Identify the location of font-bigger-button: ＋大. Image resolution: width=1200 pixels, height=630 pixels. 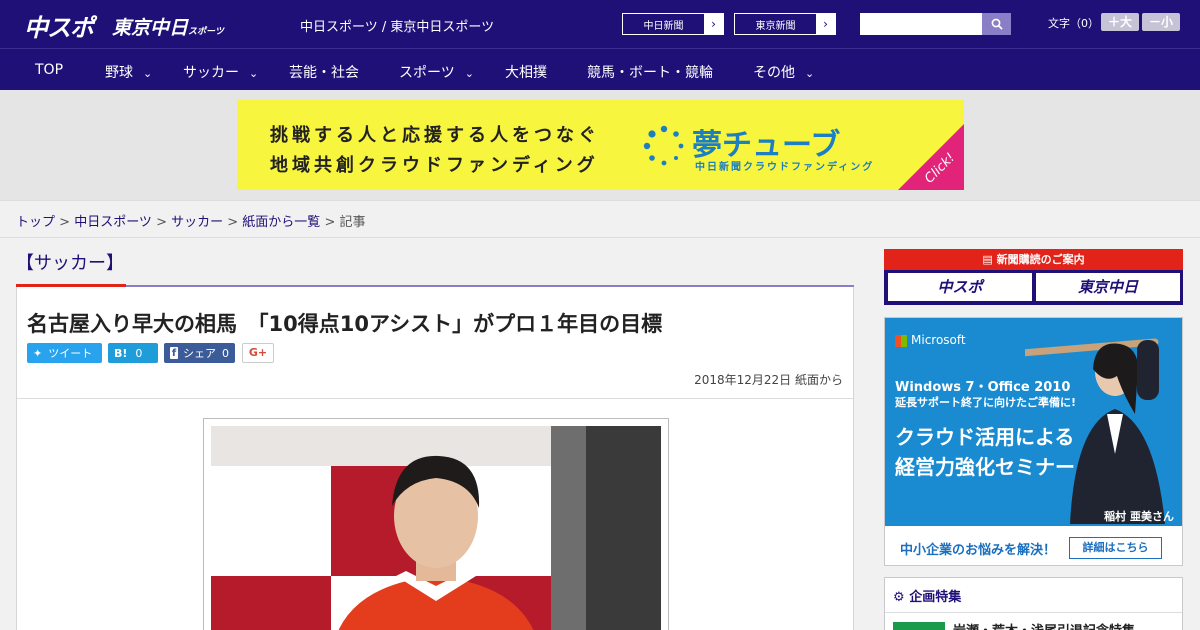
(1120, 22).